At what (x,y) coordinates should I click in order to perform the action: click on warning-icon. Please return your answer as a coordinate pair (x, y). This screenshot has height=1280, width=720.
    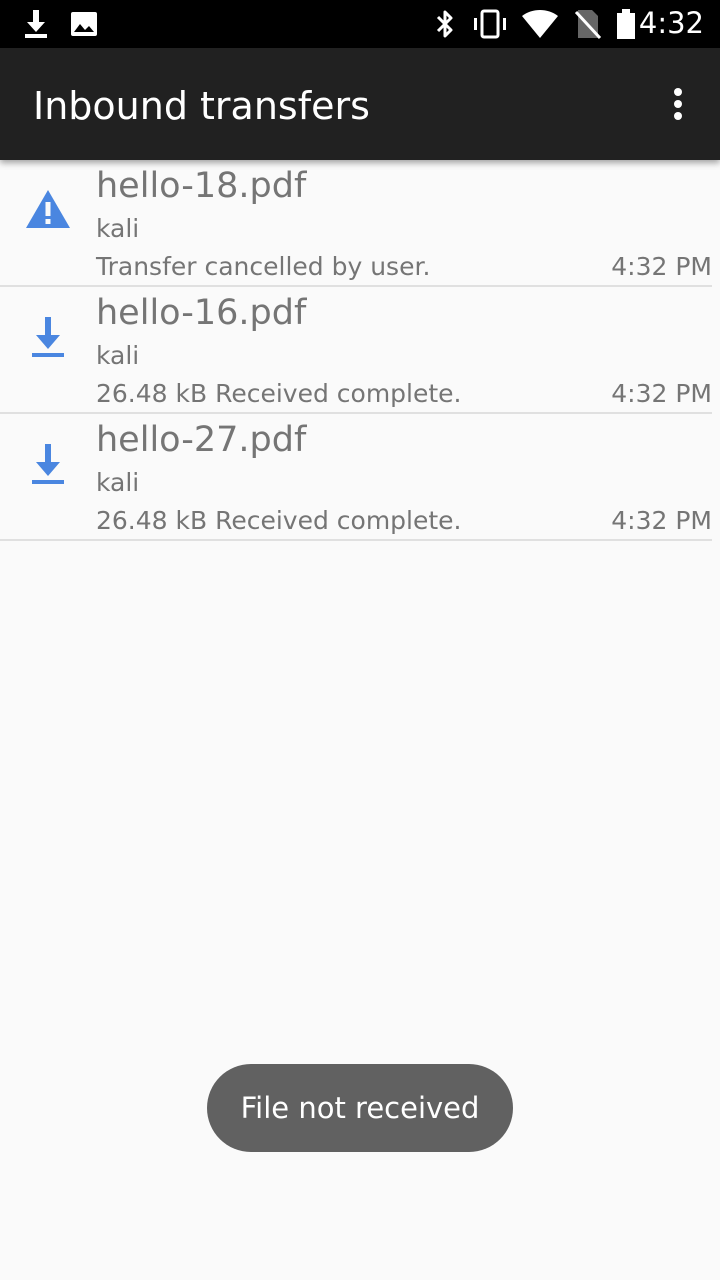
    Looking at the image, I should click on (48, 209).